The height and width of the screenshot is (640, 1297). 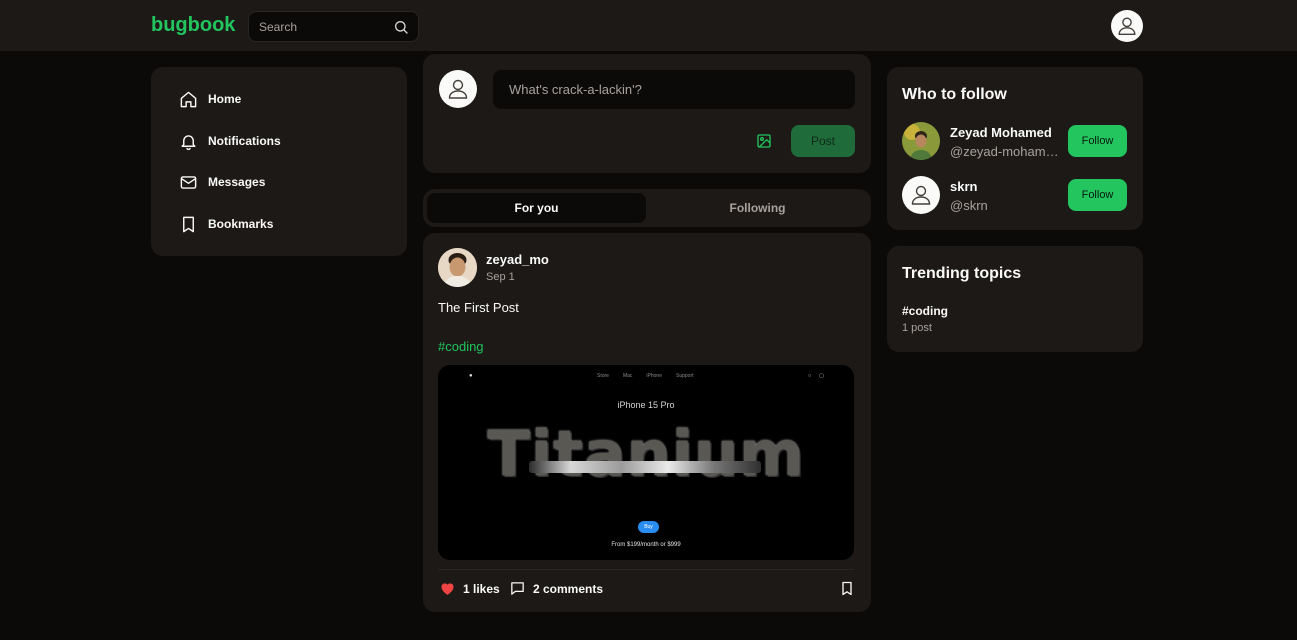 I want to click on like-button: 1 likes, so click(x=469, y=588).